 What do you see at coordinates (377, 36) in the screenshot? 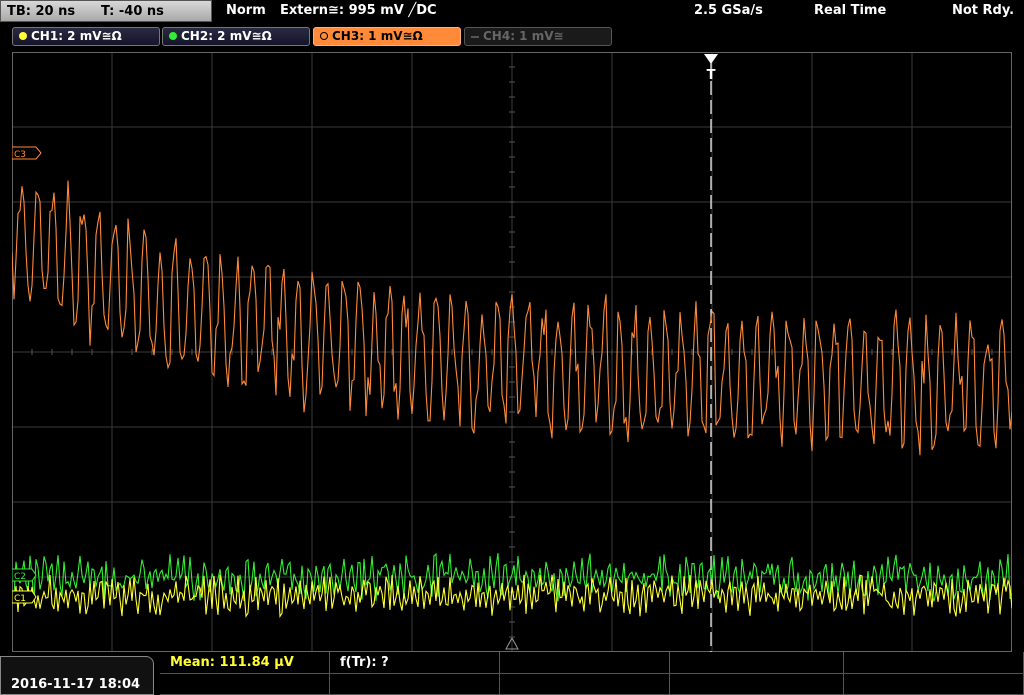
I see `ch3-label: CH3: 1 mV≅Ω` at bounding box center [377, 36].